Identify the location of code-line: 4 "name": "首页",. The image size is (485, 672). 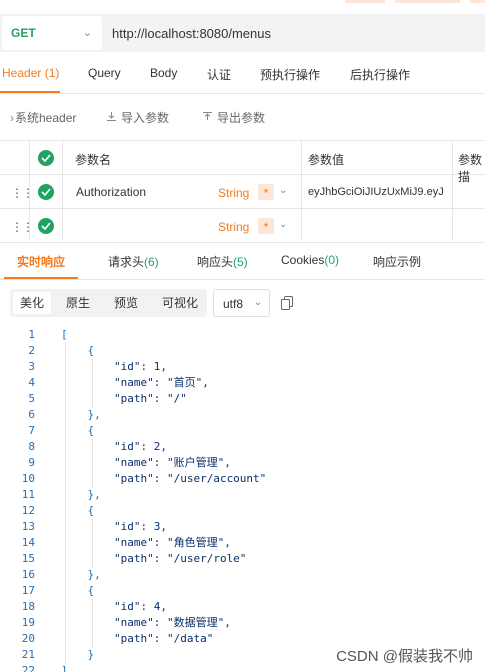
(242, 383).